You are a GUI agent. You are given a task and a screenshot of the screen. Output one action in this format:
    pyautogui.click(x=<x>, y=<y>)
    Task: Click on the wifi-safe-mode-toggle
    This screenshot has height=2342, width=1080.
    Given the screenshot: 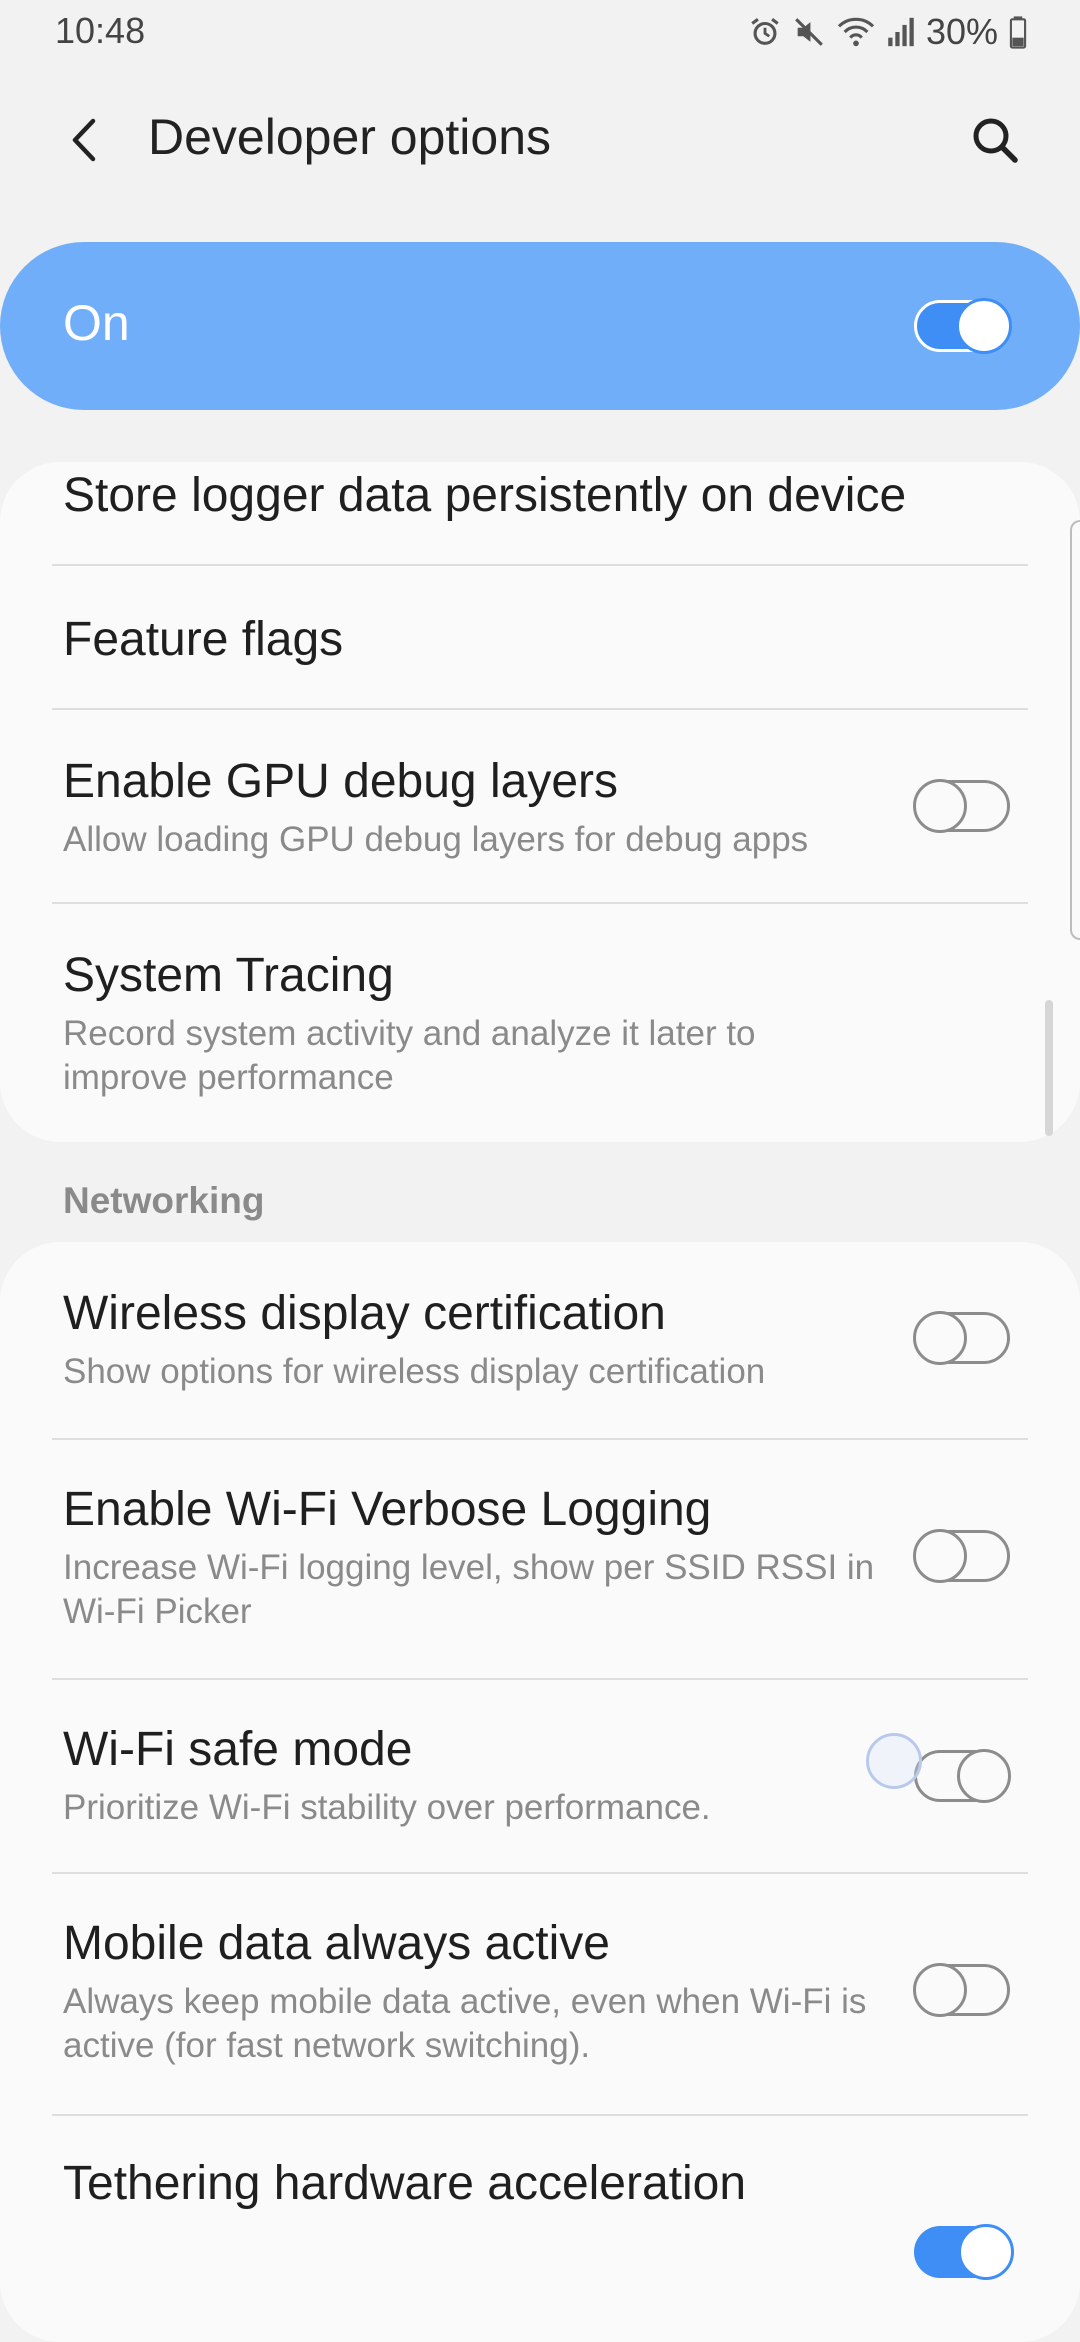 What is the action you would take?
    pyautogui.click(x=962, y=1776)
    